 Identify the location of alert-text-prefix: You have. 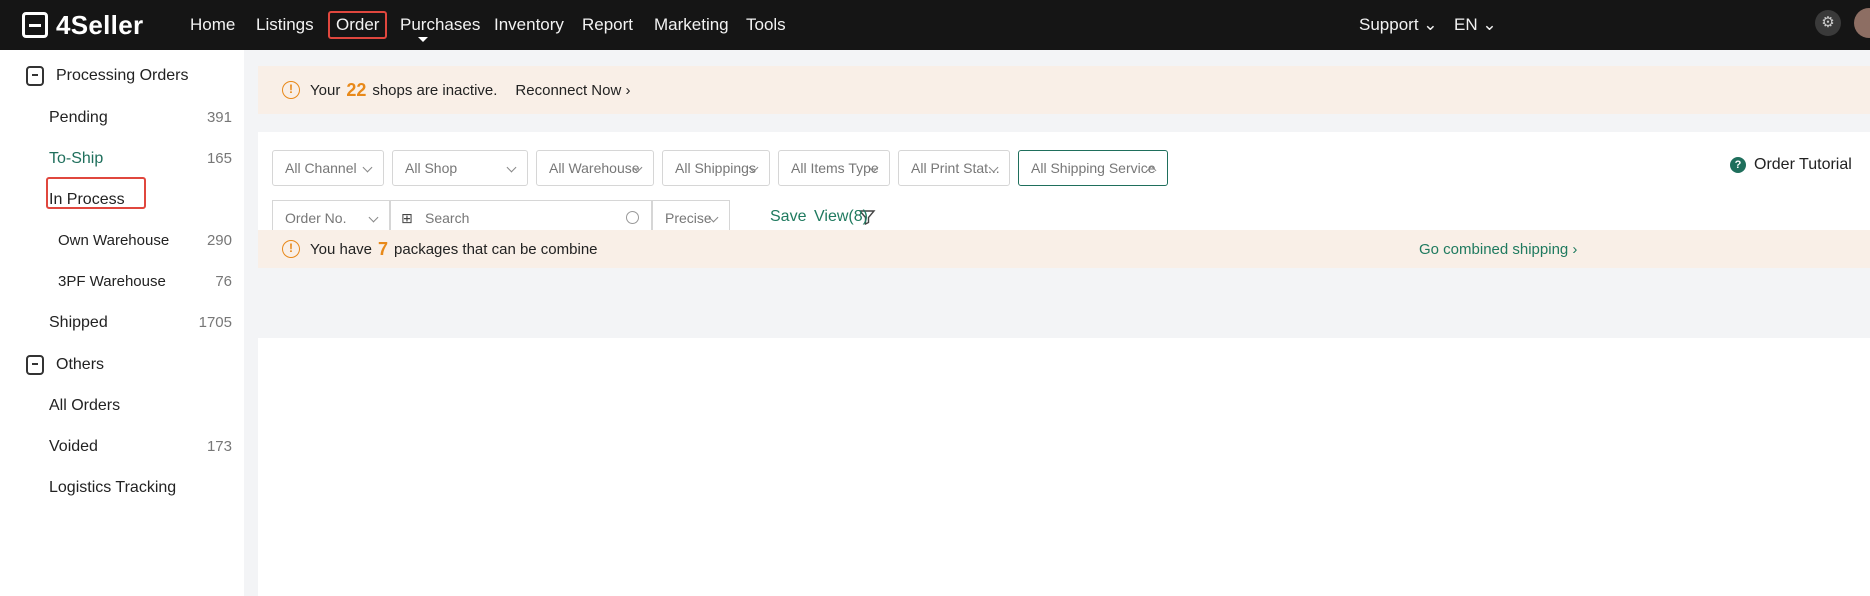
(341, 249).